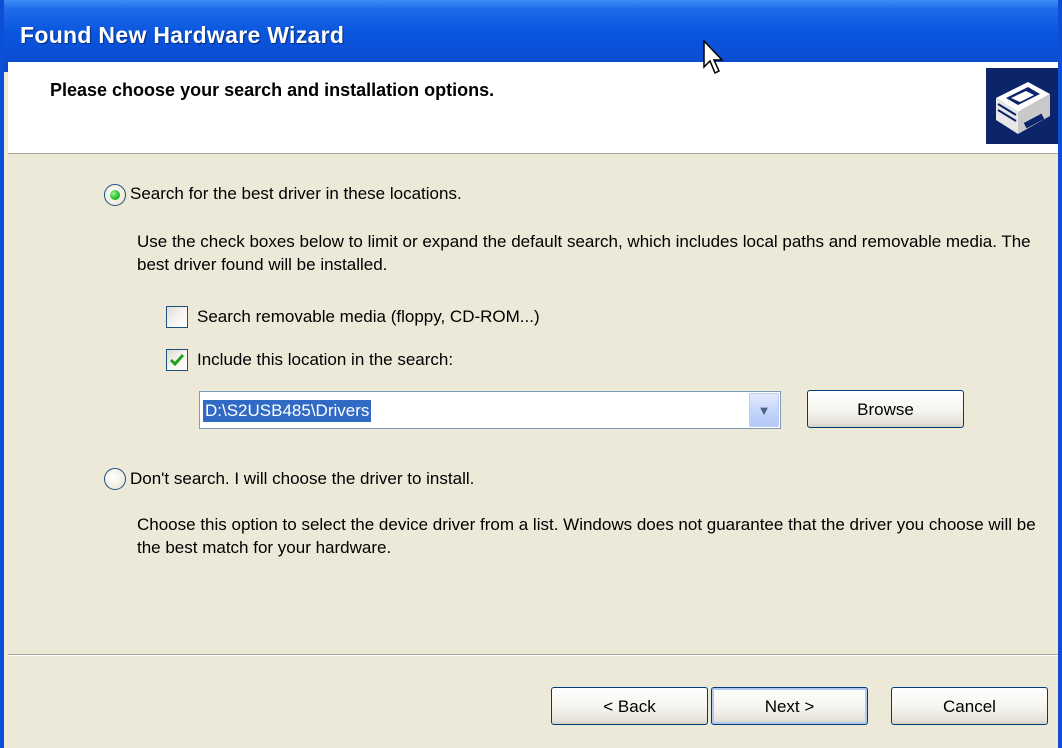  What do you see at coordinates (325, 360) in the screenshot?
I see `include-location-label: Include this location in the search:` at bounding box center [325, 360].